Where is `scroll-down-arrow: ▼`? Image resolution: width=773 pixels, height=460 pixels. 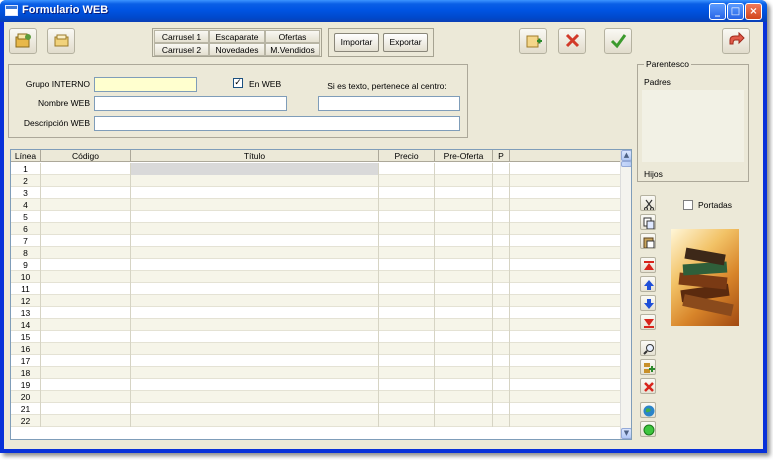
scroll-down-arrow: ▼ is located at coordinates (626, 433).